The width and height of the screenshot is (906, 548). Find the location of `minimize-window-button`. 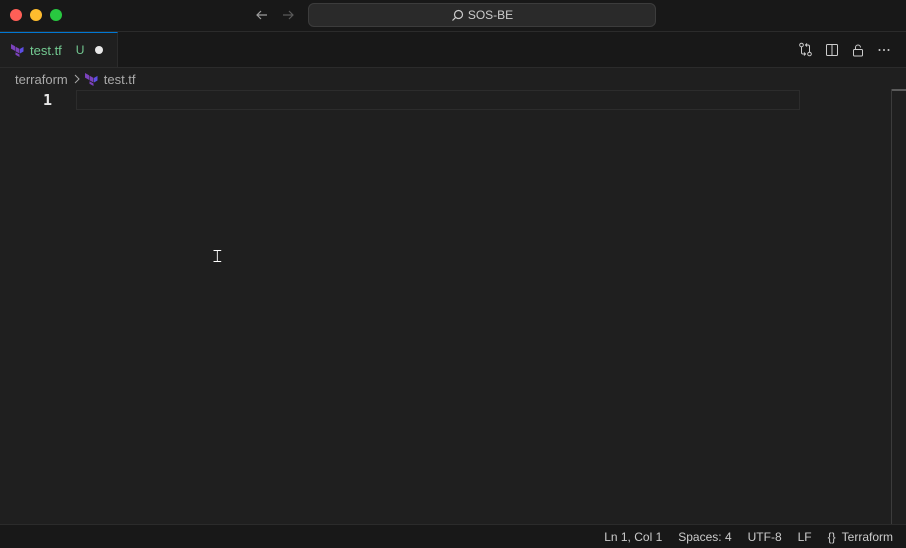

minimize-window-button is located at coordinates (36, 15).